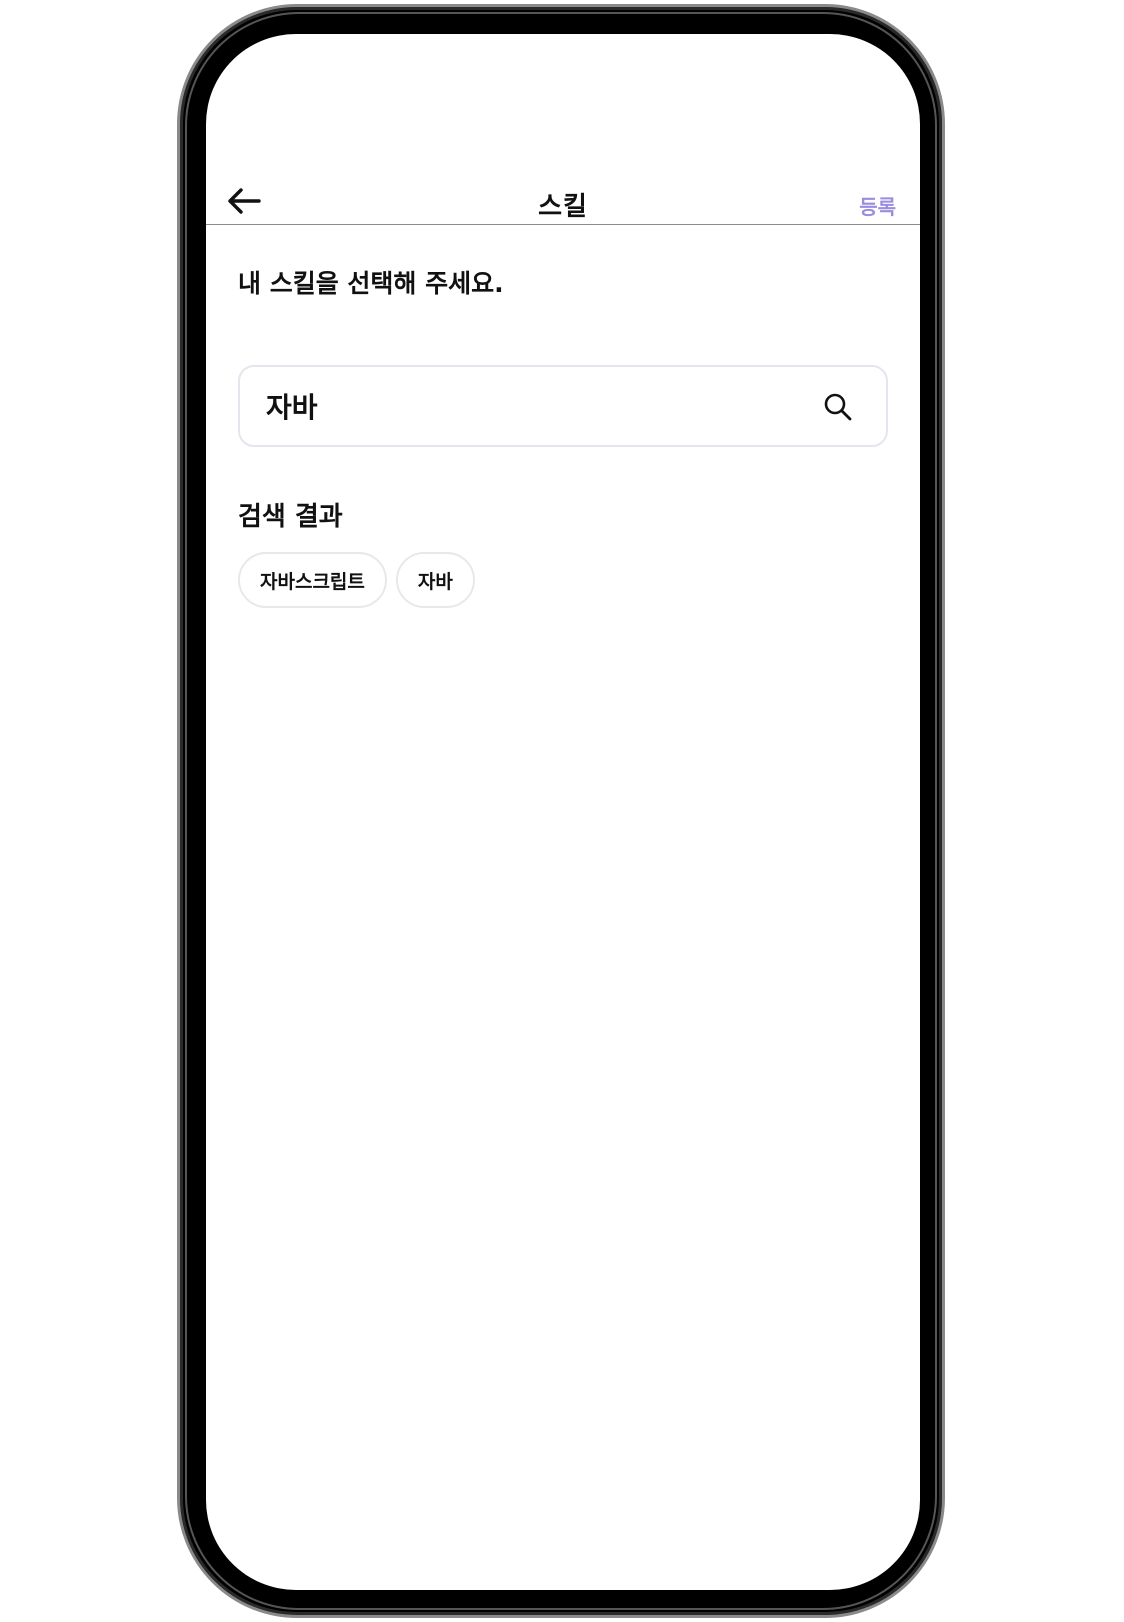 This screenshot has width=1124, height=1622. Describe the element at coordinates (877, 205) in the screenshot. I see `register-button: 등록` at that location.